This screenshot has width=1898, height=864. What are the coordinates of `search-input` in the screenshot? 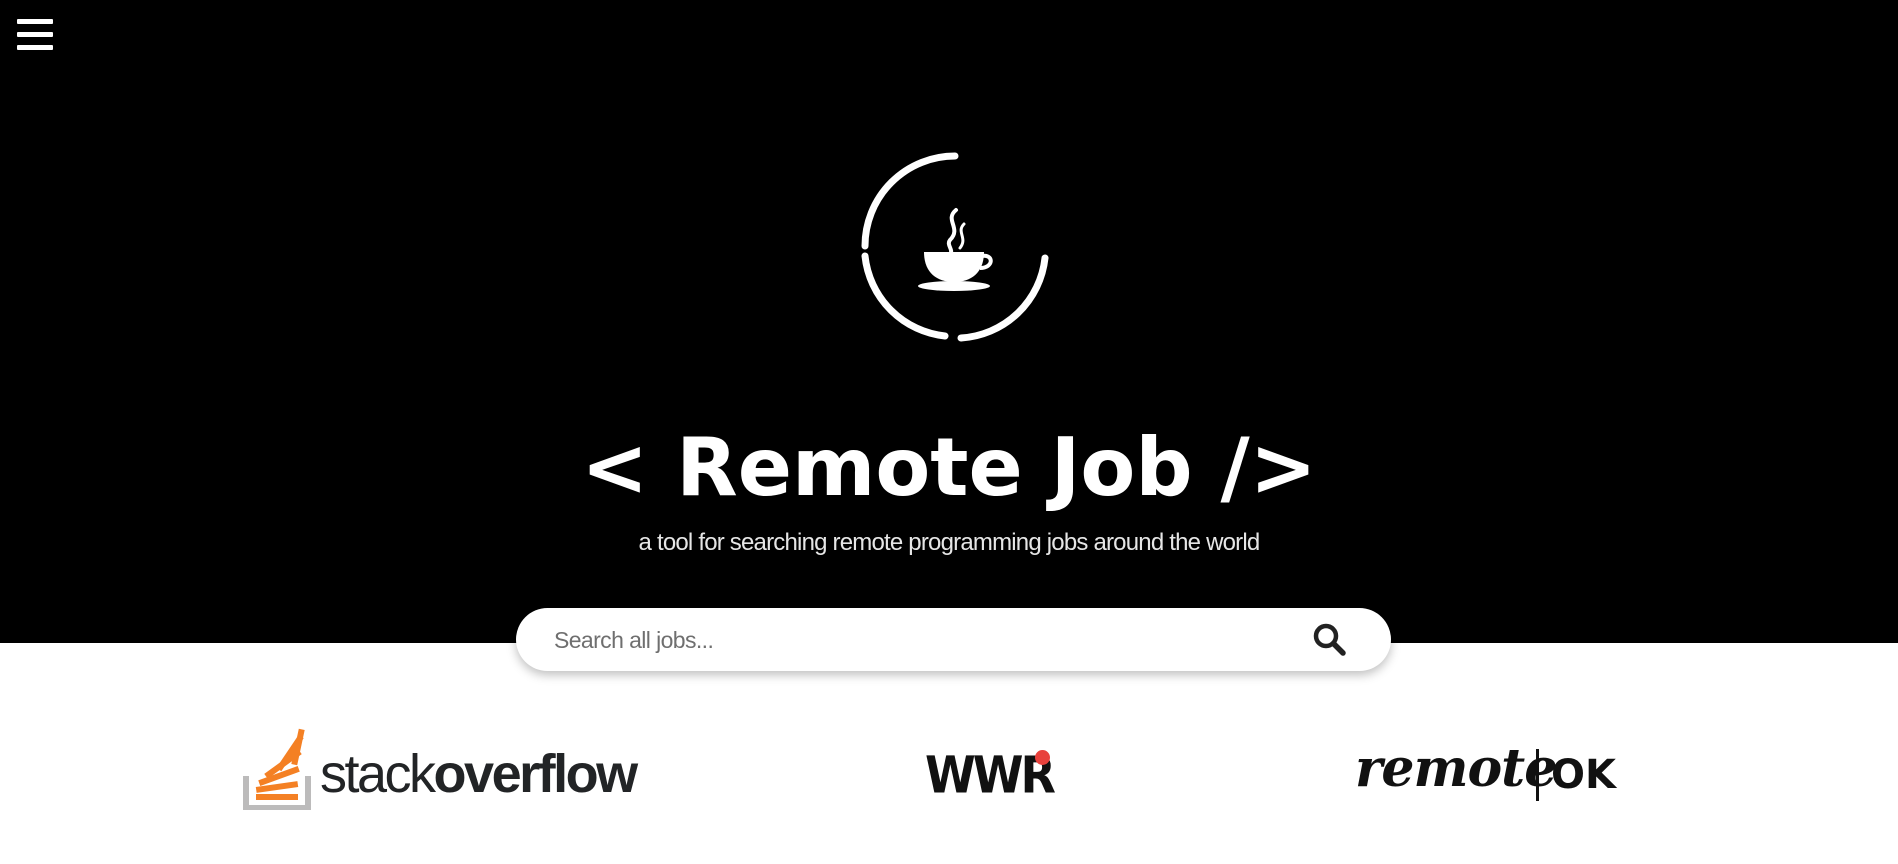 It's located at (914, 640).